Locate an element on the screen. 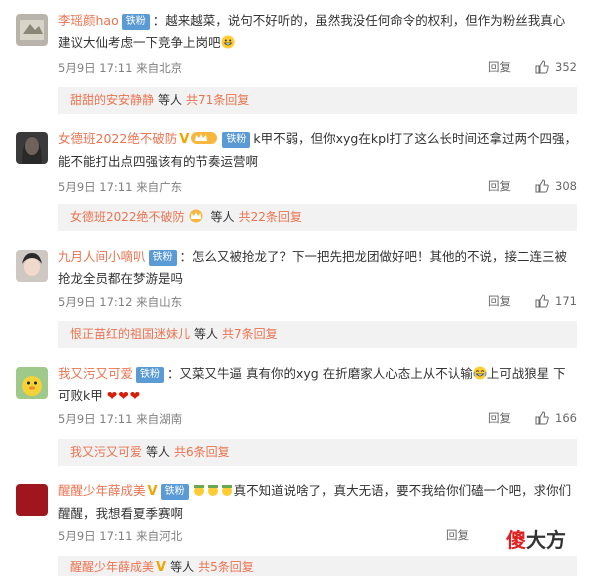 This screenshot has height=579, width=597. comment-meta: 5月9日 17:11 来自河北 is located at coordinates (120, 536).